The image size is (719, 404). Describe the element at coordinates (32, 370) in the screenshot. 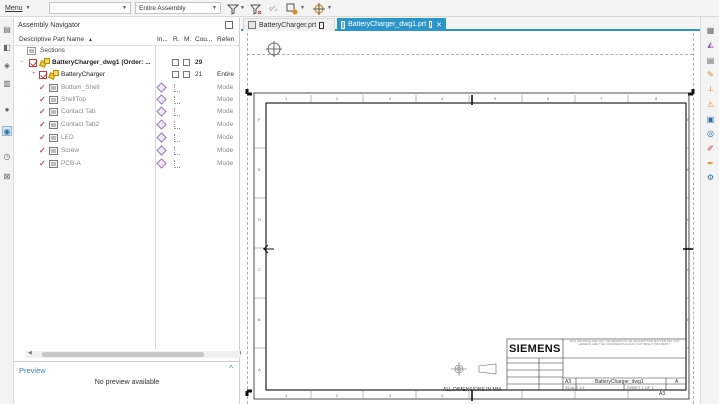

I see `preview-title: Preview` at that location.